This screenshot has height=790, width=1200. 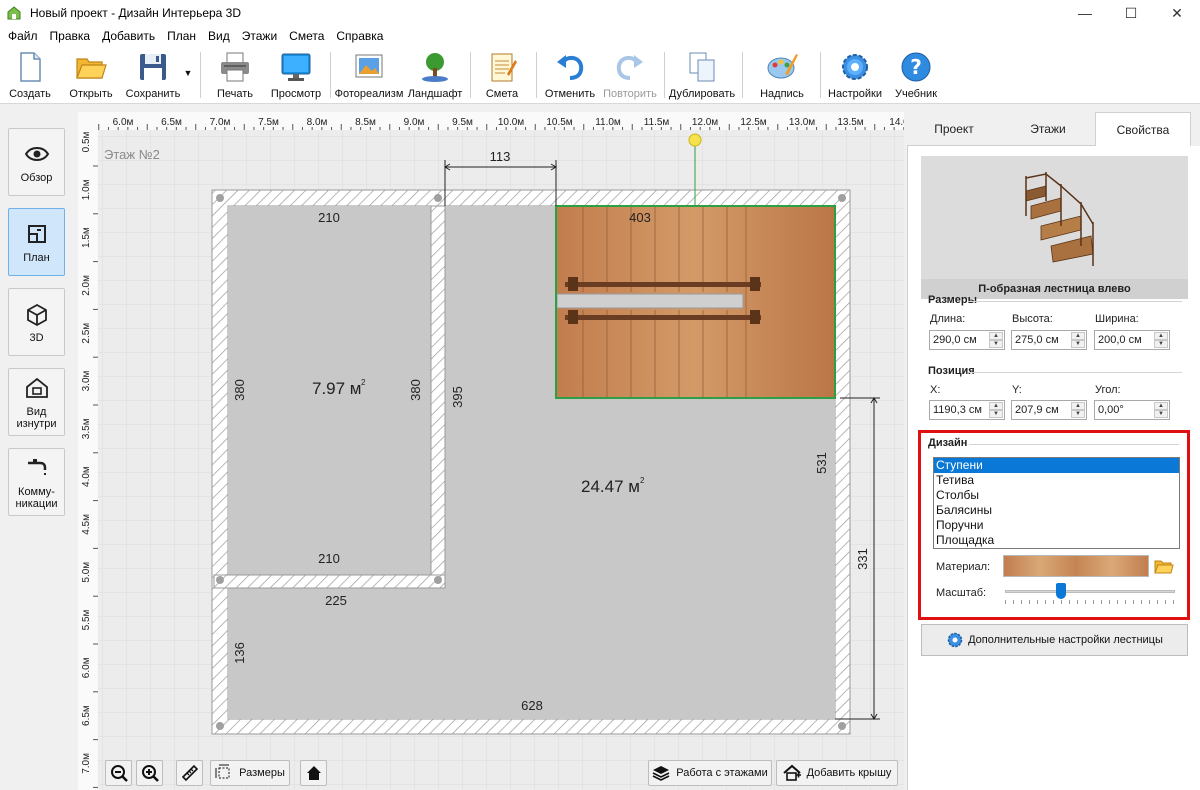 I want to click on add-roof-button: Добавить крышу, so click(x=837, y=773).